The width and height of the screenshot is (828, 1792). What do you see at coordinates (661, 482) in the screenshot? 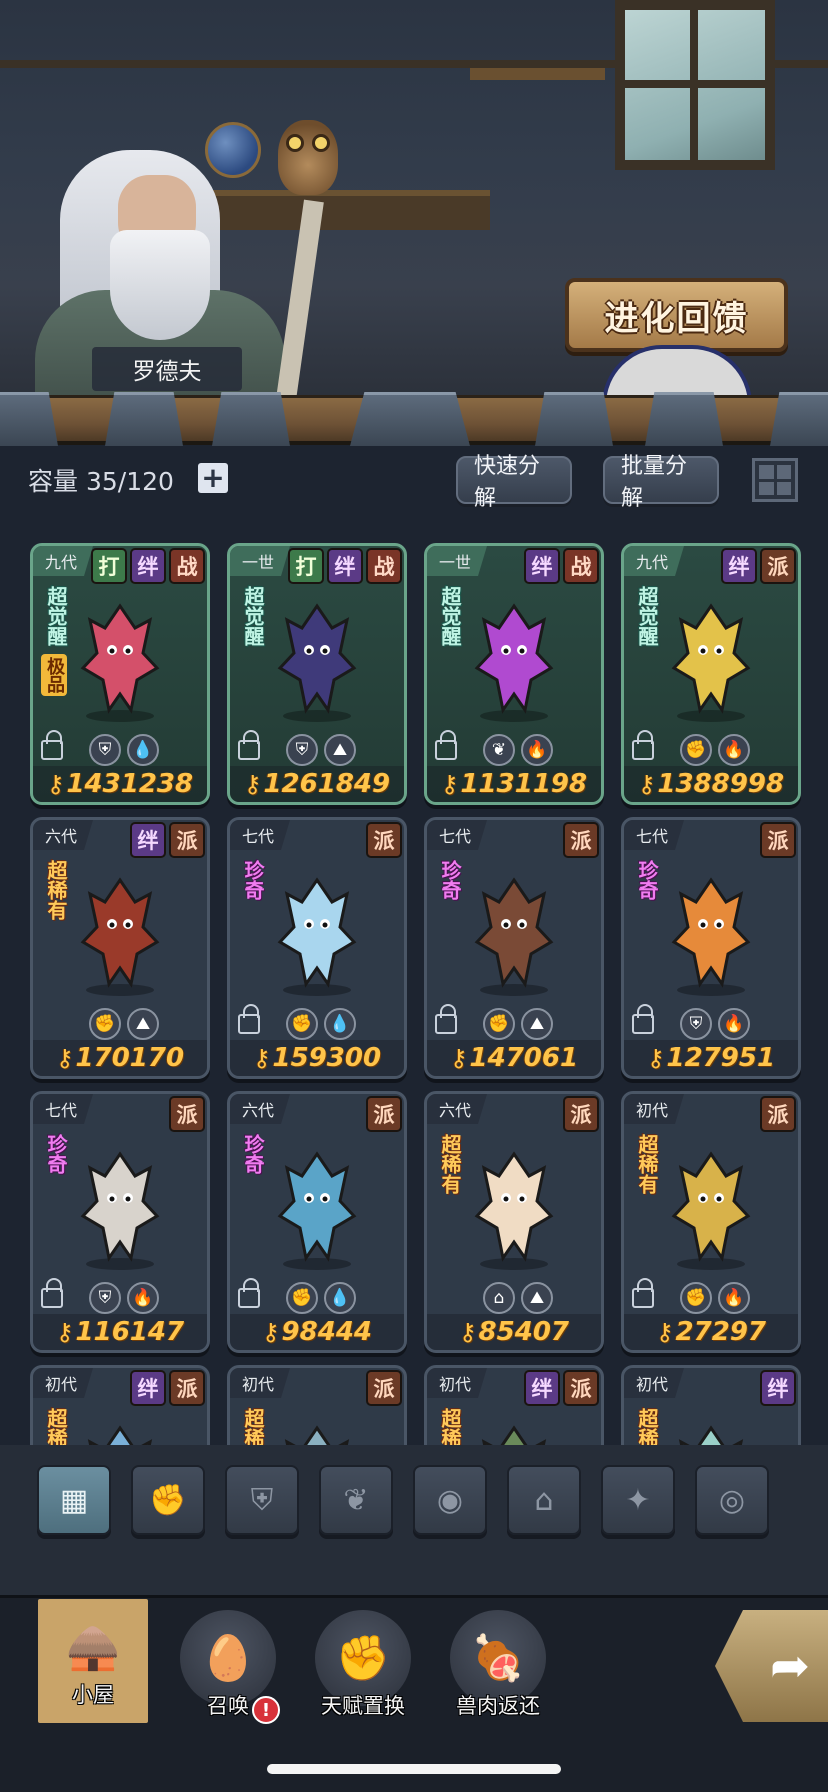
I see `batch-decompose-button: 批量分解` at bounding box center [661, 482].